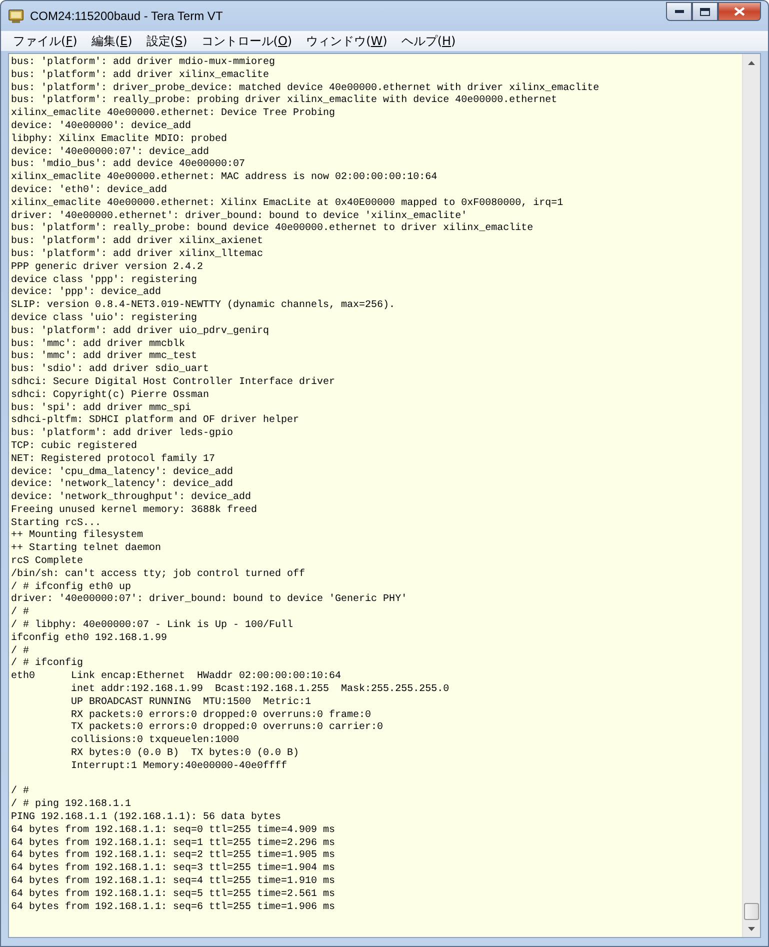  What do you see at coordinates (45, 41) in the screenshot?
I see `menu-item: ファイル(F)` at bounding box center [45, 41].